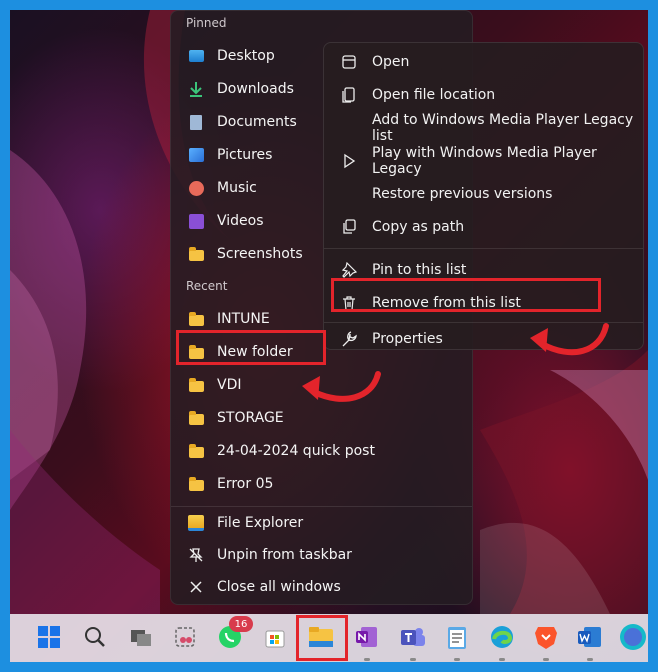 This screenshot has height=672, width=658. I want to click on menu-item-play-with-wmp: Play with Windows Media Player Legacy, so click(483, 161).